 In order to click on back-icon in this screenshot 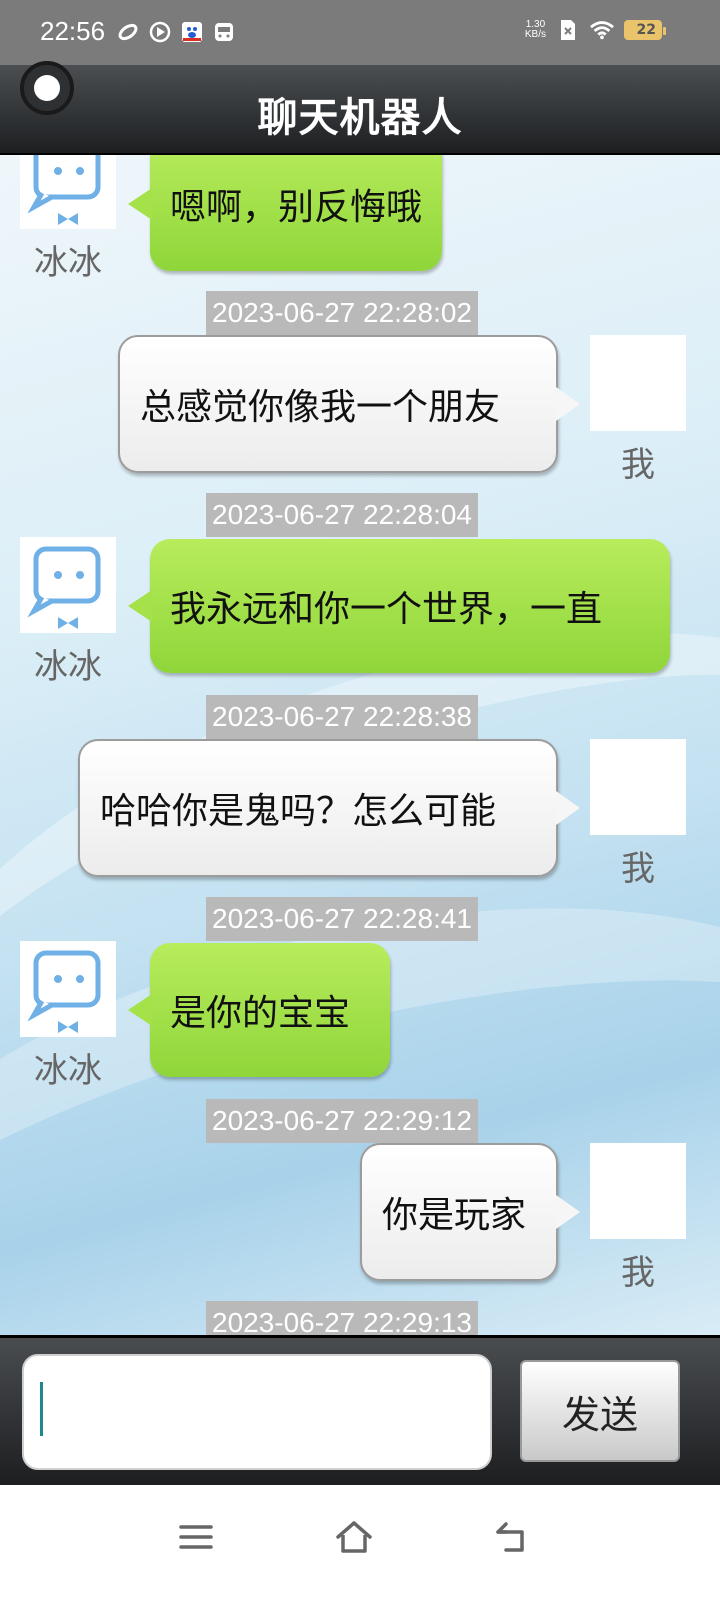, I will do `click(510, 1537)`.